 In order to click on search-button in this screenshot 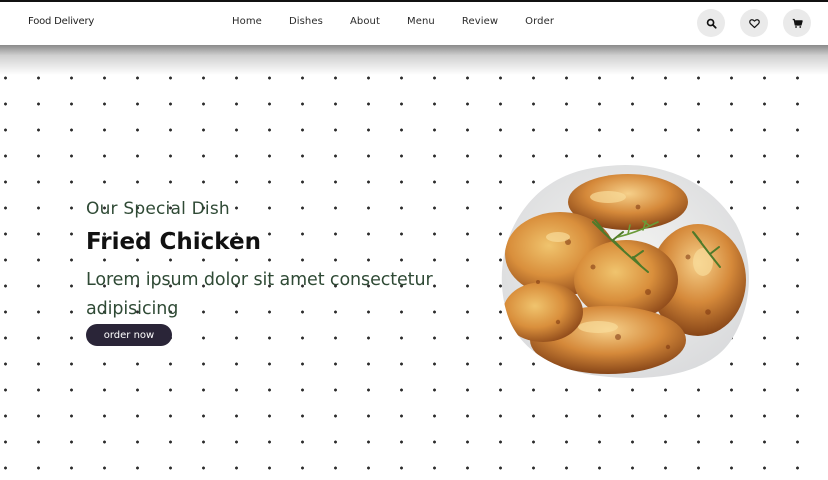, I will do `click(711, 23)`.